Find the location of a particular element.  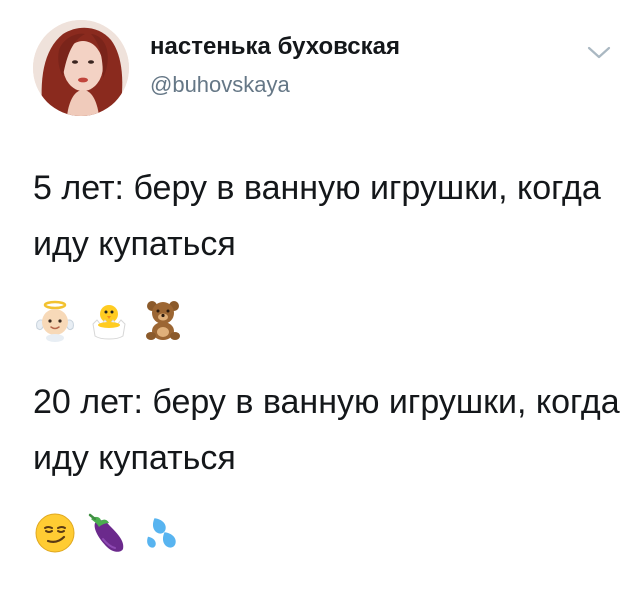

user-handle: @buhovskaya is located at coordinates (220, 85).